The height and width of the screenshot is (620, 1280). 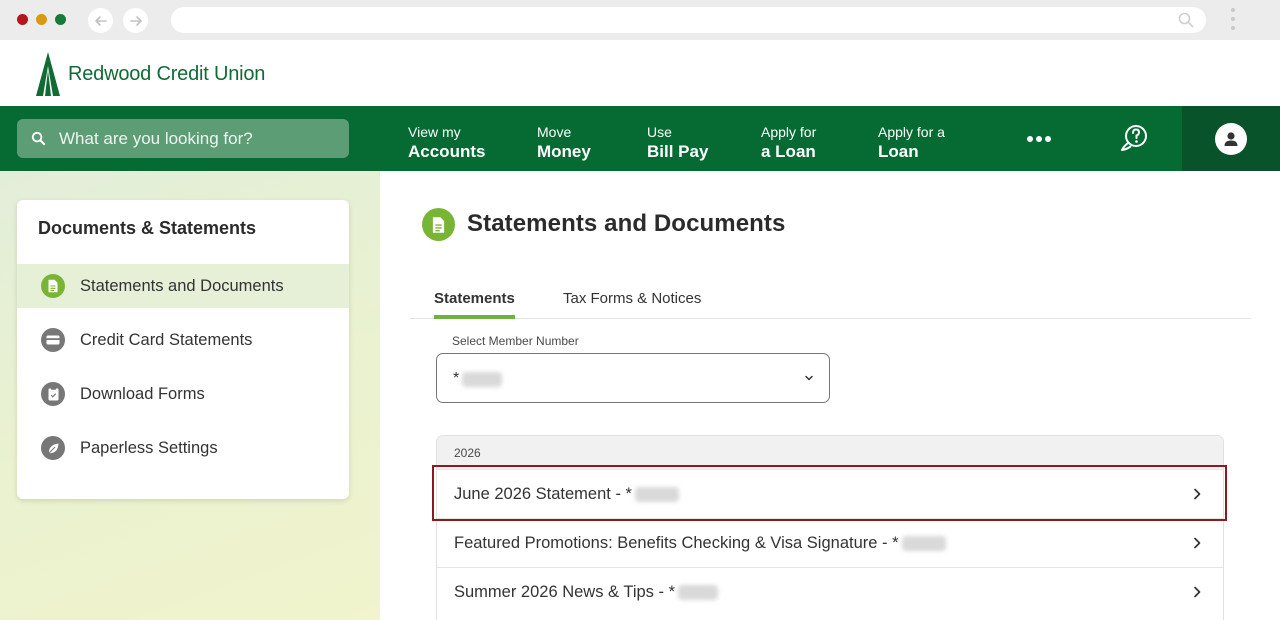 What do you see at coordinates (147, 228) in the screenshot?
I see `sidebar-title: Documents & Statements` at bounding box center [147, 228].